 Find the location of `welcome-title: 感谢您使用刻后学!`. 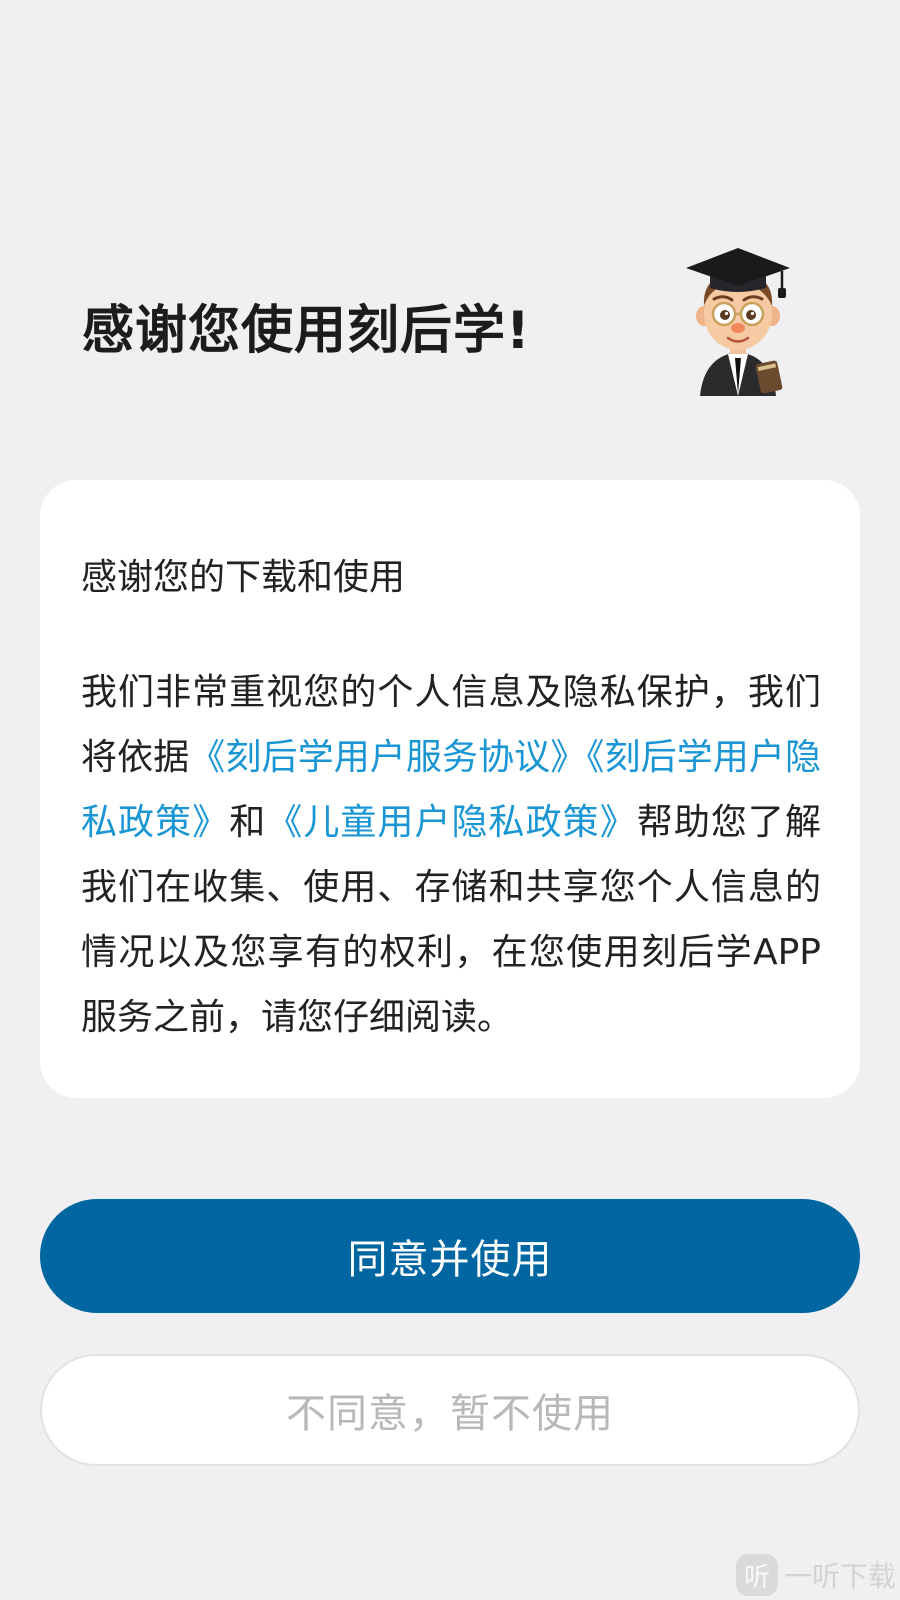

welcome-title: 感谢您使用刻后学! is located at coordinates (306, 331).